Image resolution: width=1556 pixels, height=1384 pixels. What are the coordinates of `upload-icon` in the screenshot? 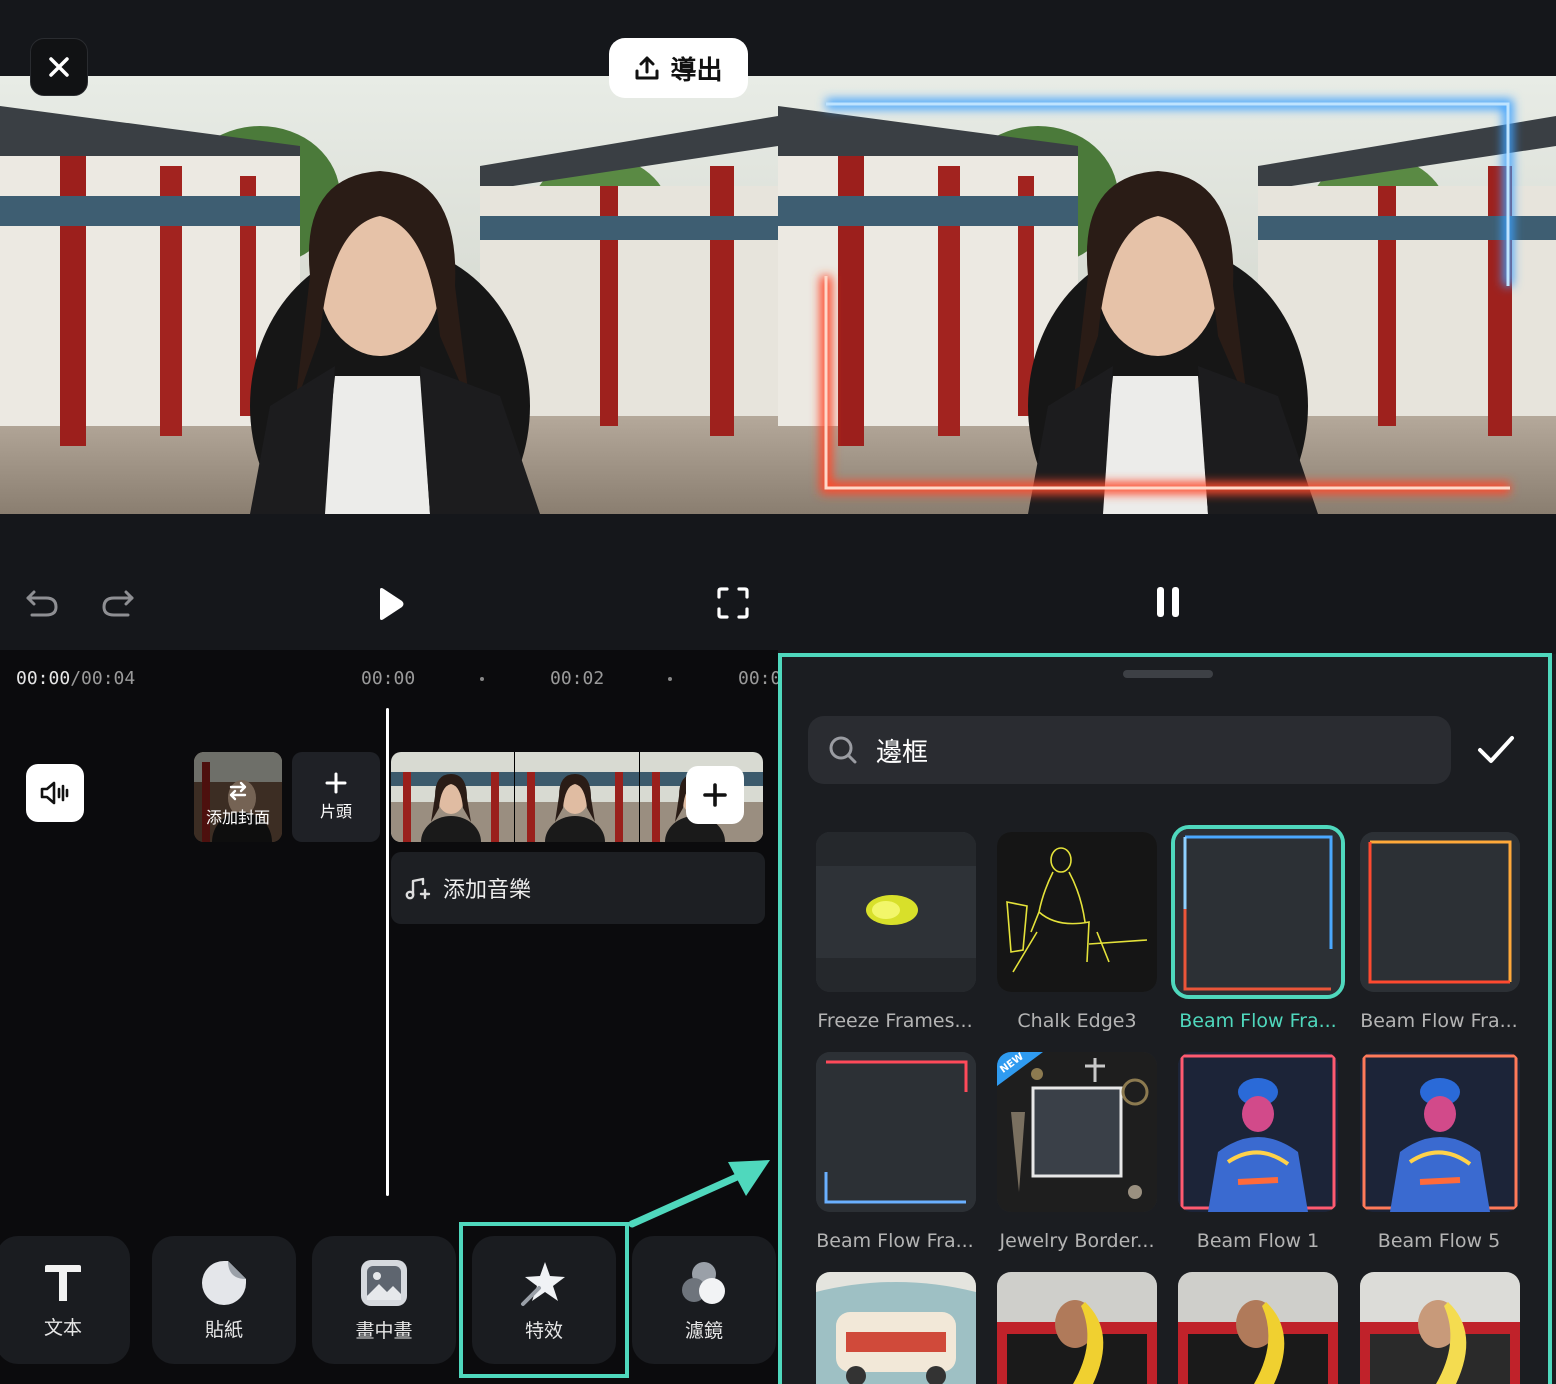 It's located at (647, 68).